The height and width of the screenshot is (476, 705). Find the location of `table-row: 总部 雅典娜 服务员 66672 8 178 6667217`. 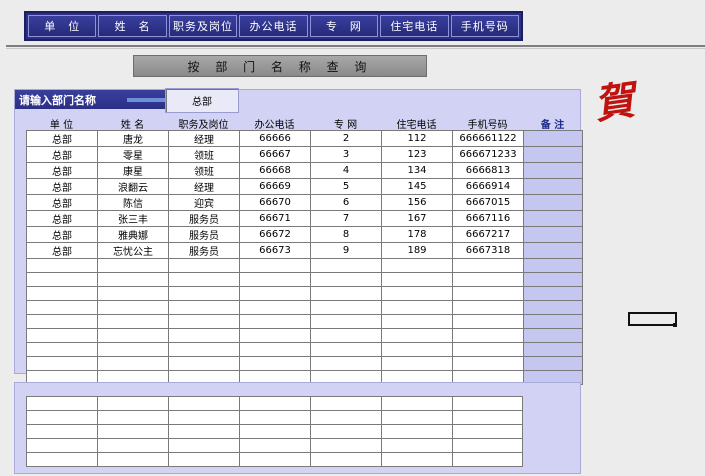

table-row: 总部 雅典娜 服务员 66672 8 178 6667217 is located at coordinates (304, 234).